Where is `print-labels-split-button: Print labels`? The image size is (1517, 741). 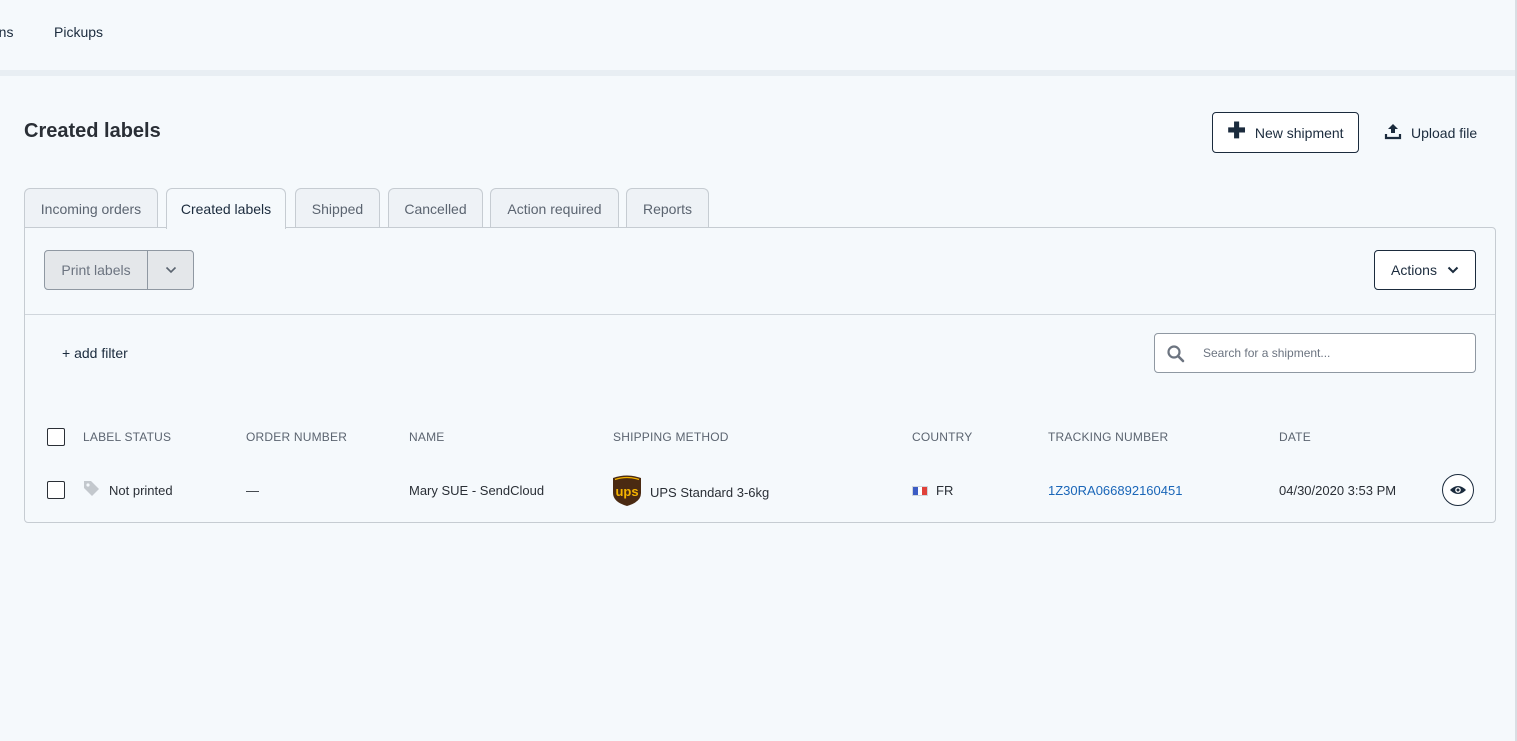 print-labels-split-button: Print labels is located at coordinates (119, 270).